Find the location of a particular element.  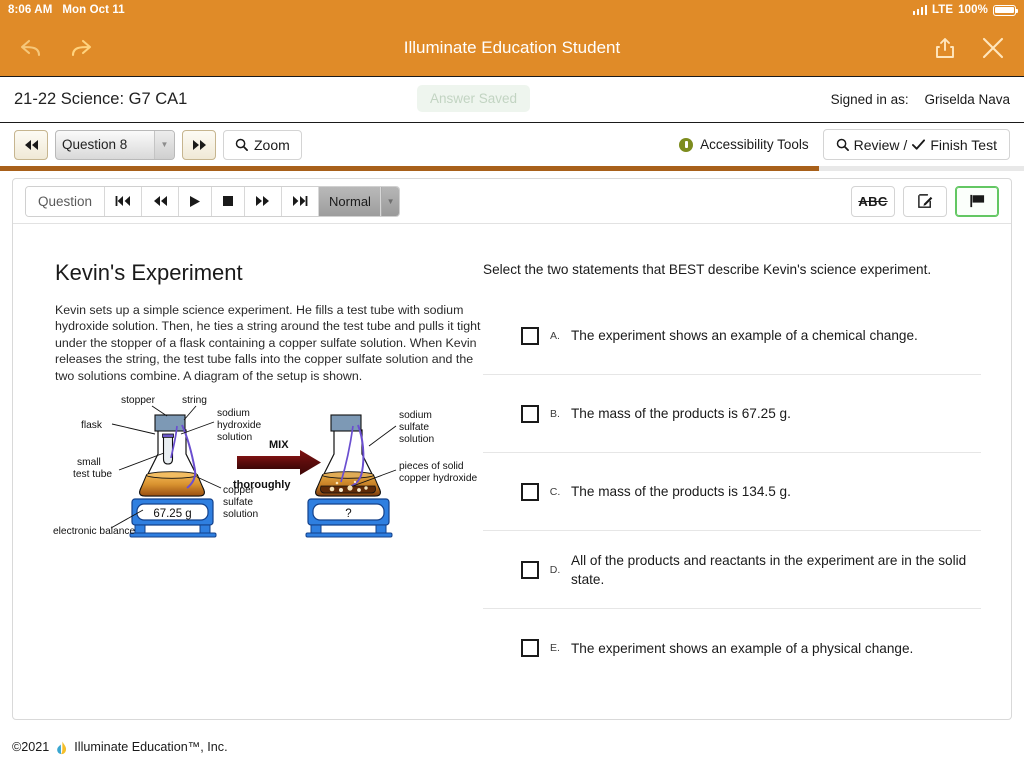

notes-tool-button is located at coordinates (925, 201).